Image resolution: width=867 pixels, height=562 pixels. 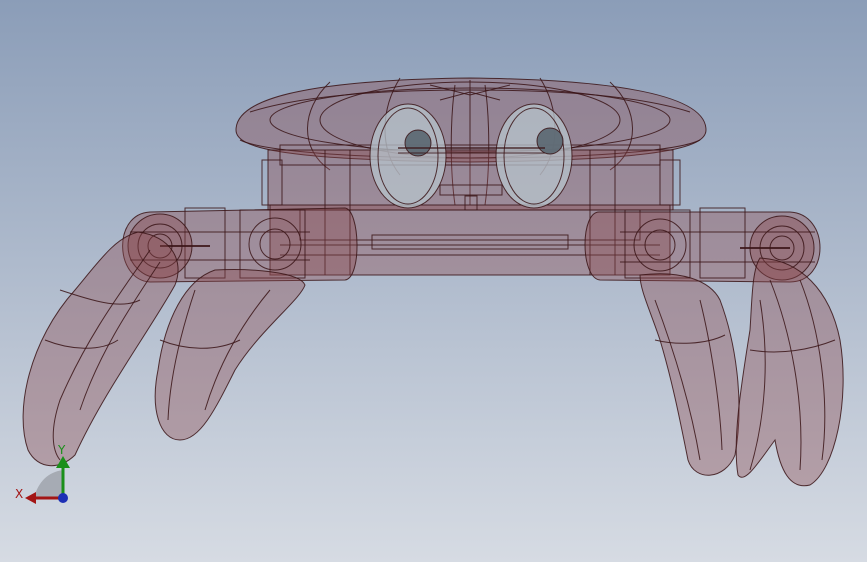 I want to click on triad-x-label: X, so click(x=19, y=494).